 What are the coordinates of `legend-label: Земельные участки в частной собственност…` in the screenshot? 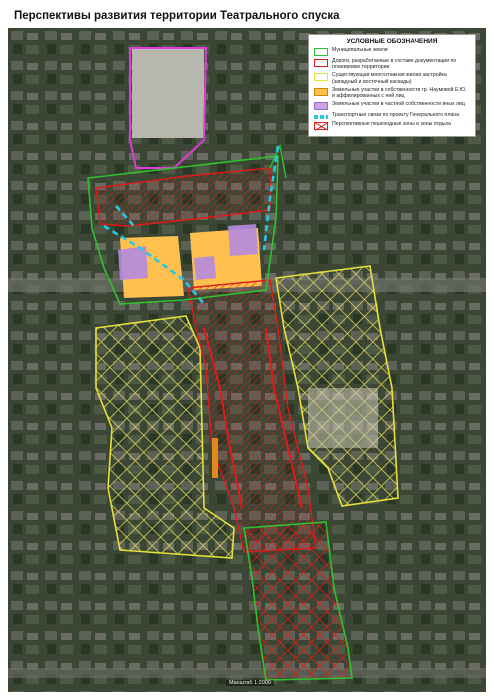 It's located at (398, 104).